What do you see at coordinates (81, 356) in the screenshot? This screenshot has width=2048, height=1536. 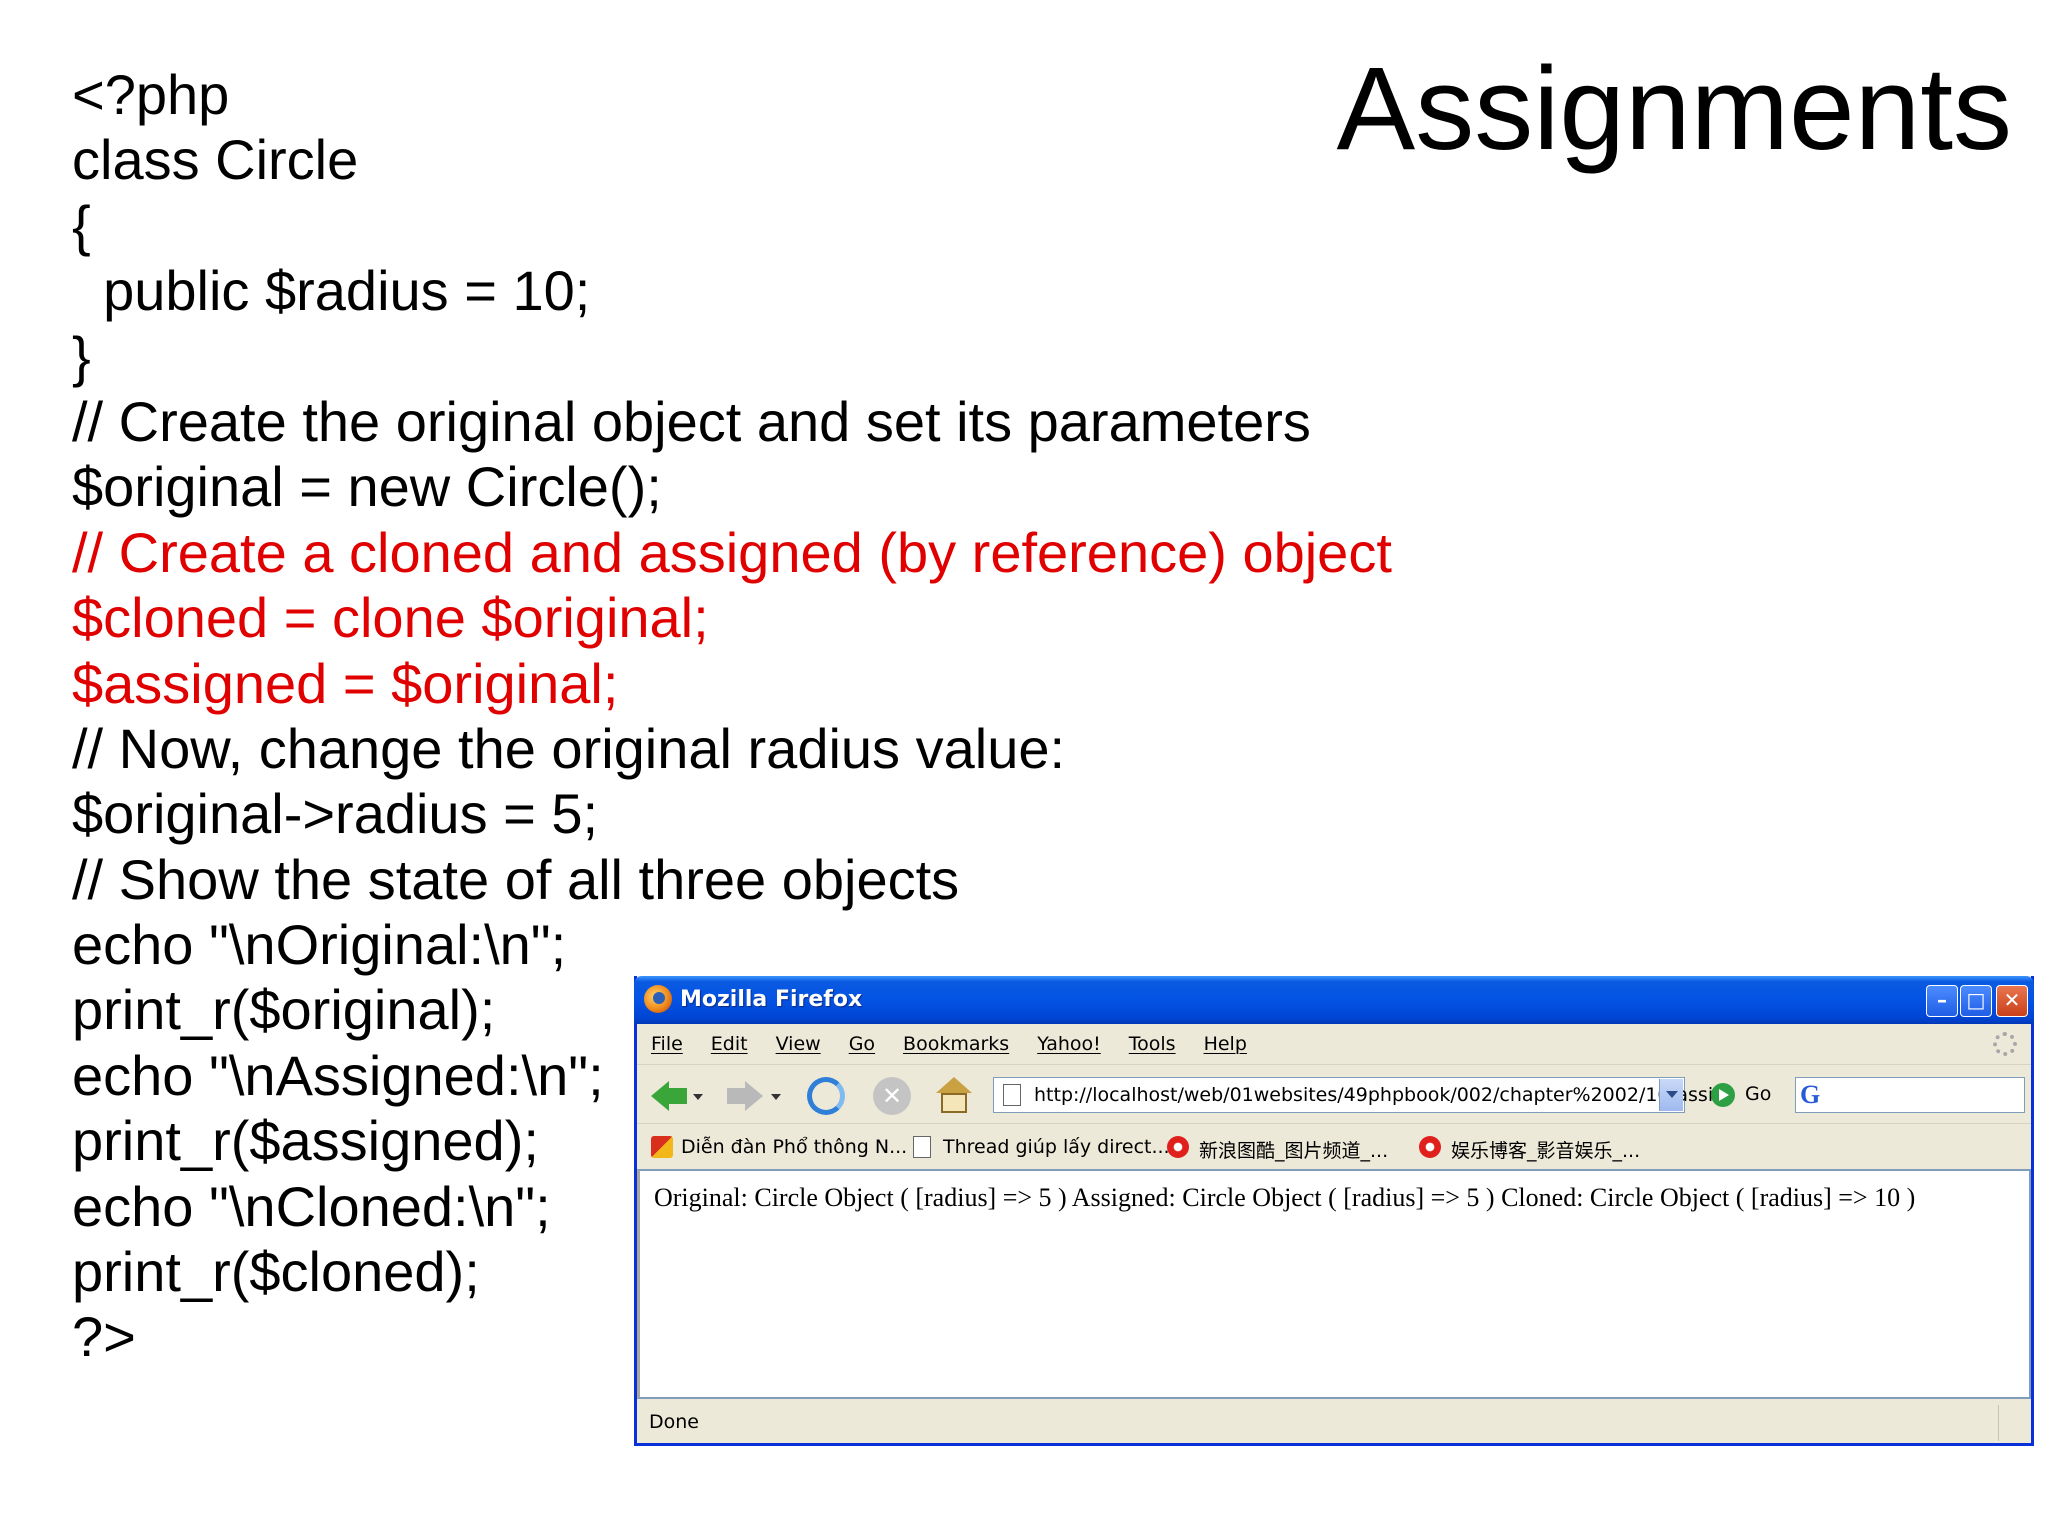 I see `code-line: }` at bounding box center [81, 356].